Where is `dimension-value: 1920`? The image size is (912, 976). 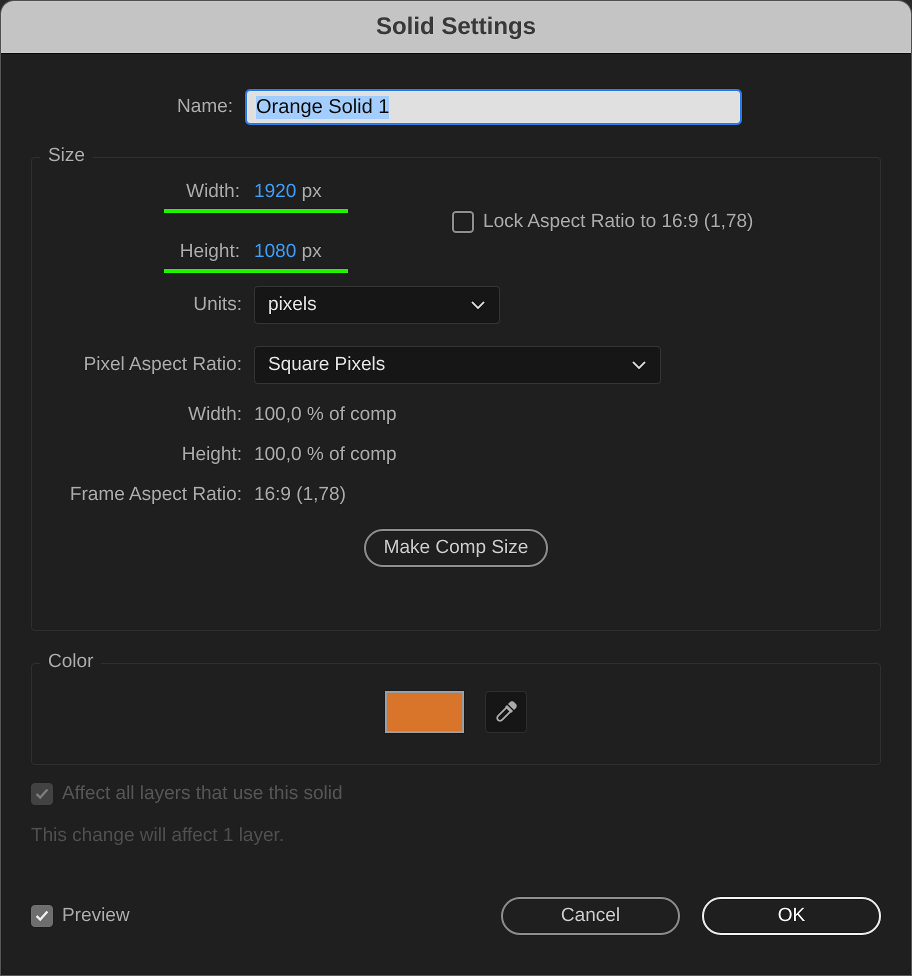 dimension-value: 1920 is located at coordinates (275, 191).